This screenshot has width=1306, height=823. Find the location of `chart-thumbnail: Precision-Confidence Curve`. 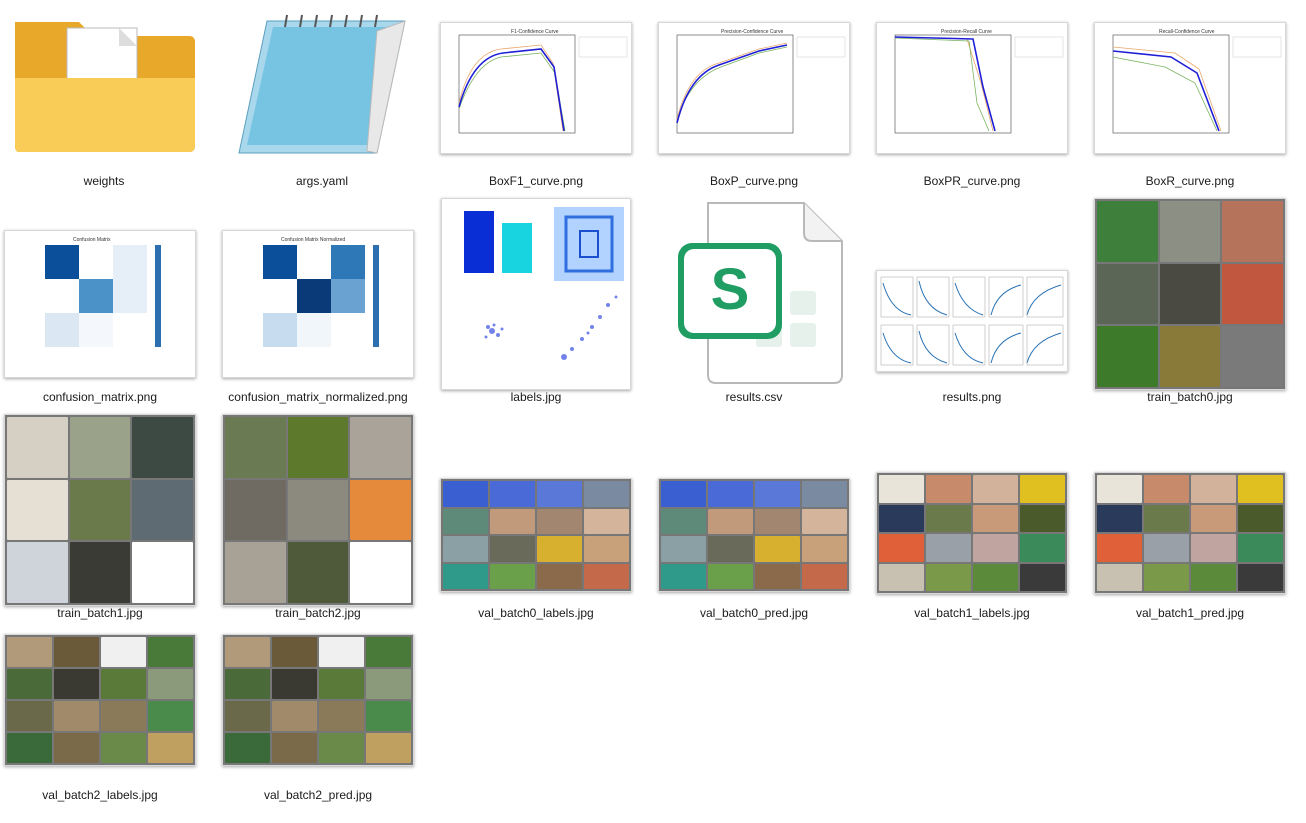

chart-thumbnail: Precision-Confidence Curve is located at coordinates (754, 88).